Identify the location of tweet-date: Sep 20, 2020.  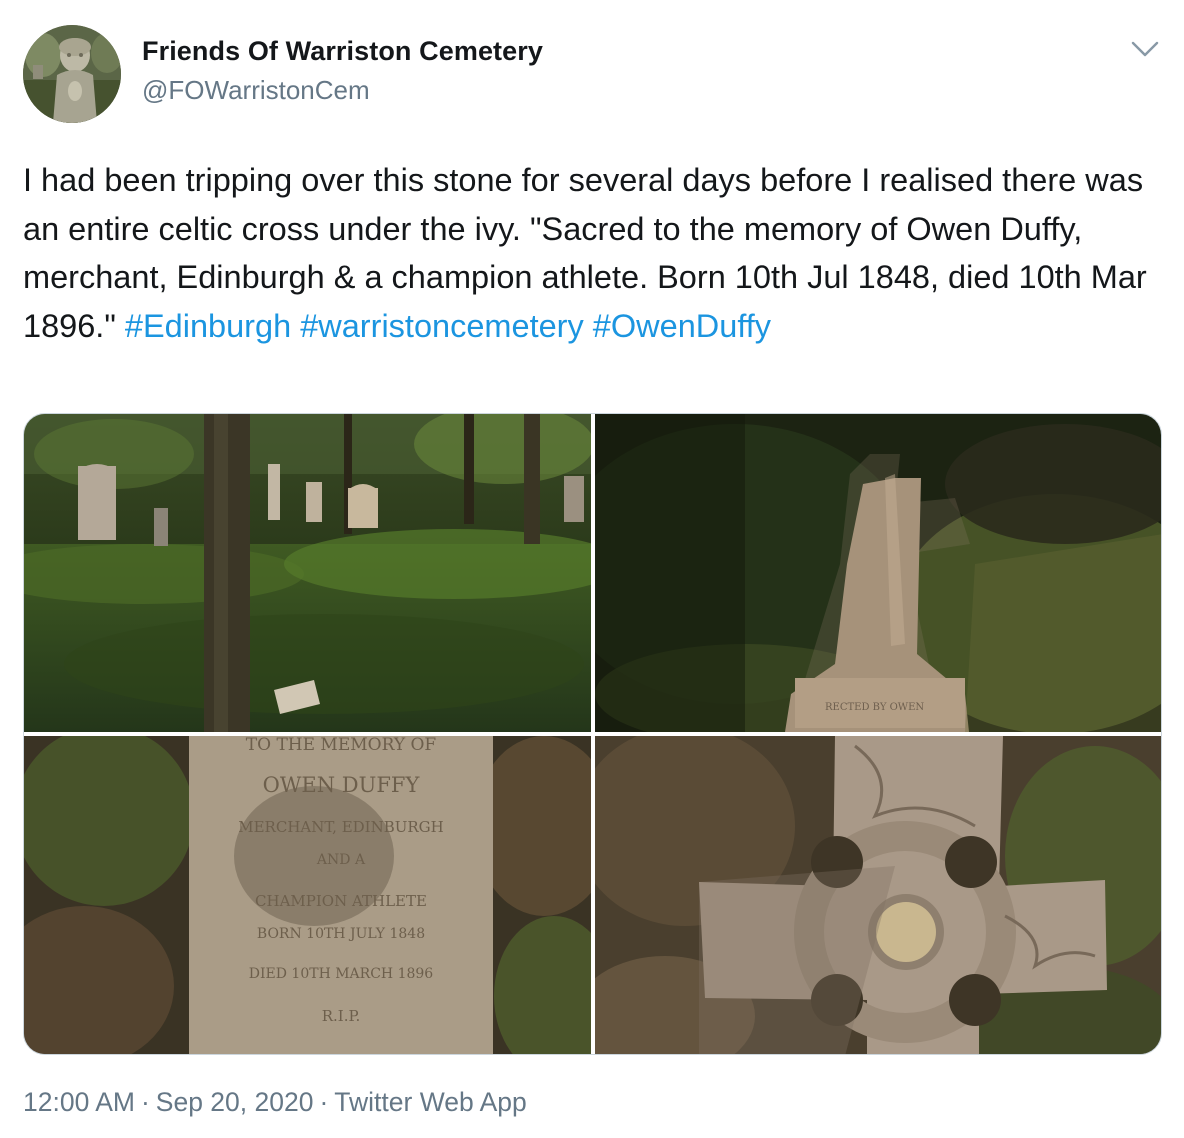
(235, 1102).